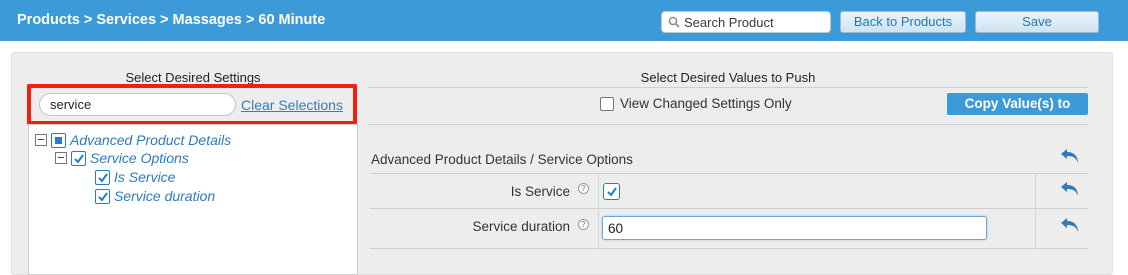  Describe the element at coordinates (144, 177) in the screenshot. I see `tree-label-is-service: Is Service` at that location.